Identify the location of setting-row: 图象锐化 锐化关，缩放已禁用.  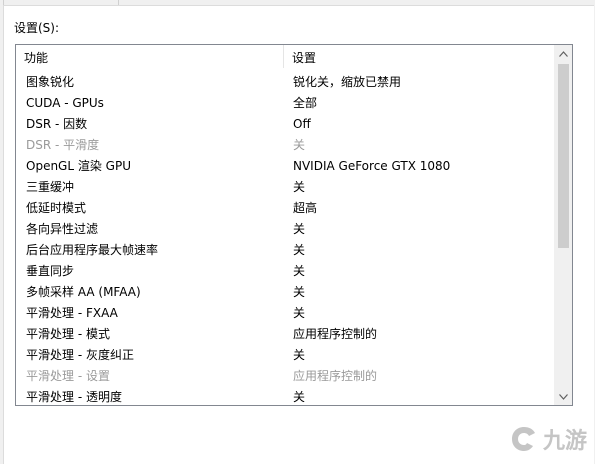
(285, 82).